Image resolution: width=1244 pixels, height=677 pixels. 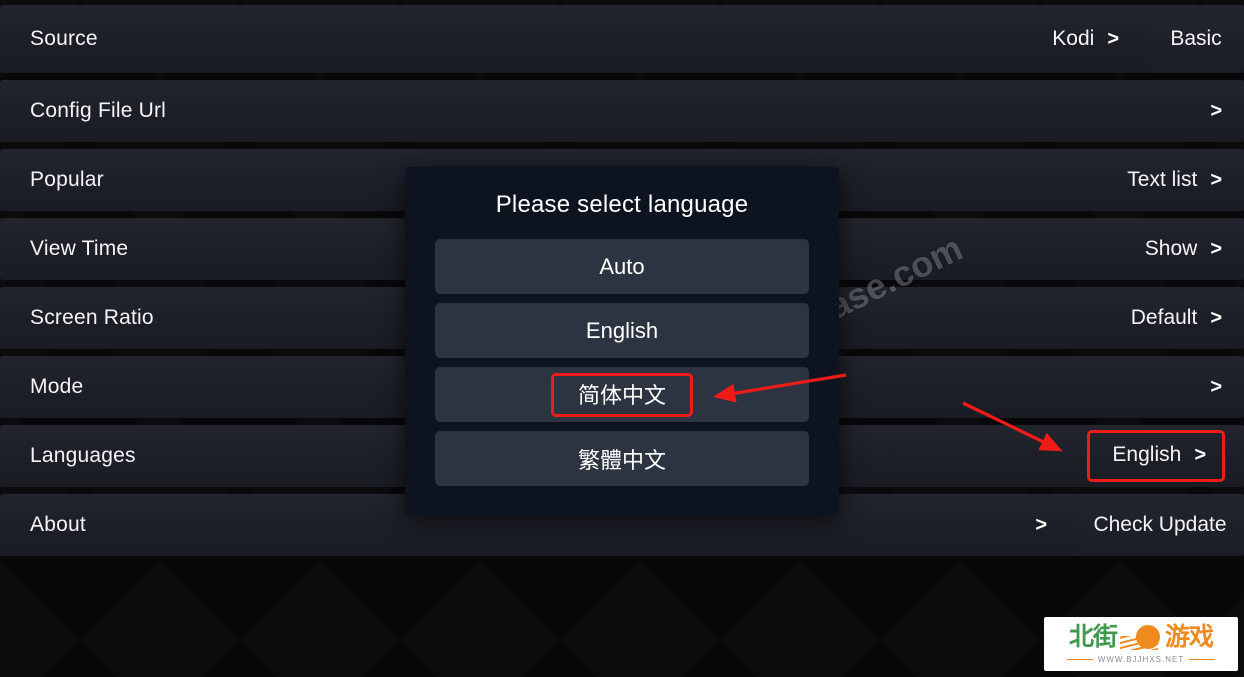 What do you see at coordinates (1189, 637) in the screenshot?
I see `logo-text-right: 游戏` at bounding box center [1189, 637].